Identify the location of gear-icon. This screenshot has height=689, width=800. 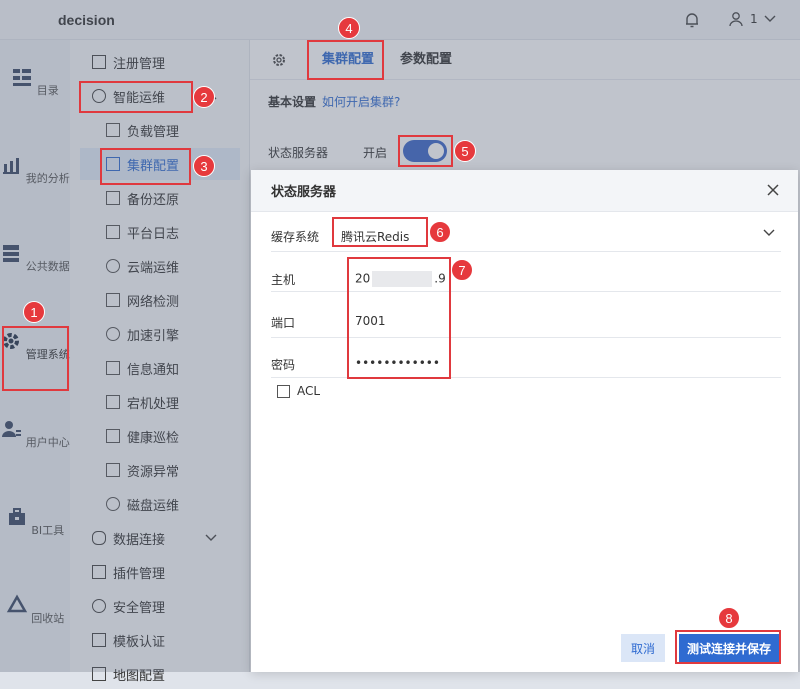
(279, 60).